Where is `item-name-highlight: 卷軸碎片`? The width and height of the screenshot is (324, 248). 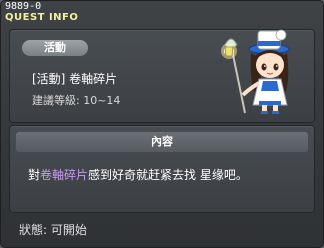
item-name-highlight: 卷軸碎片 is located at coordinates (64, 175).